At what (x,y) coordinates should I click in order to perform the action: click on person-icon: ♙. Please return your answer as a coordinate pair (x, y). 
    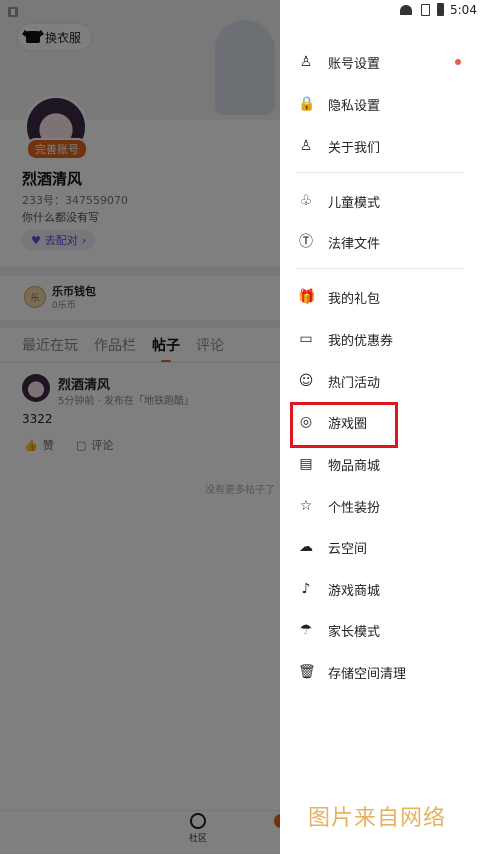
    Looking at the image, I should click on (306, 62).